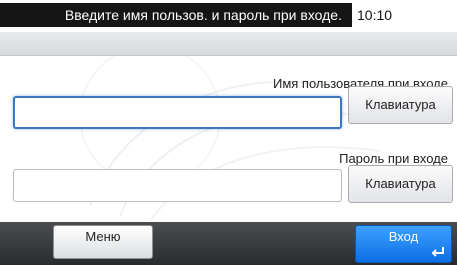  What do you see at coordinates (403, 236) in the screenshot?
I see `login-button-label: Вход` at bounding box center [403, 236].